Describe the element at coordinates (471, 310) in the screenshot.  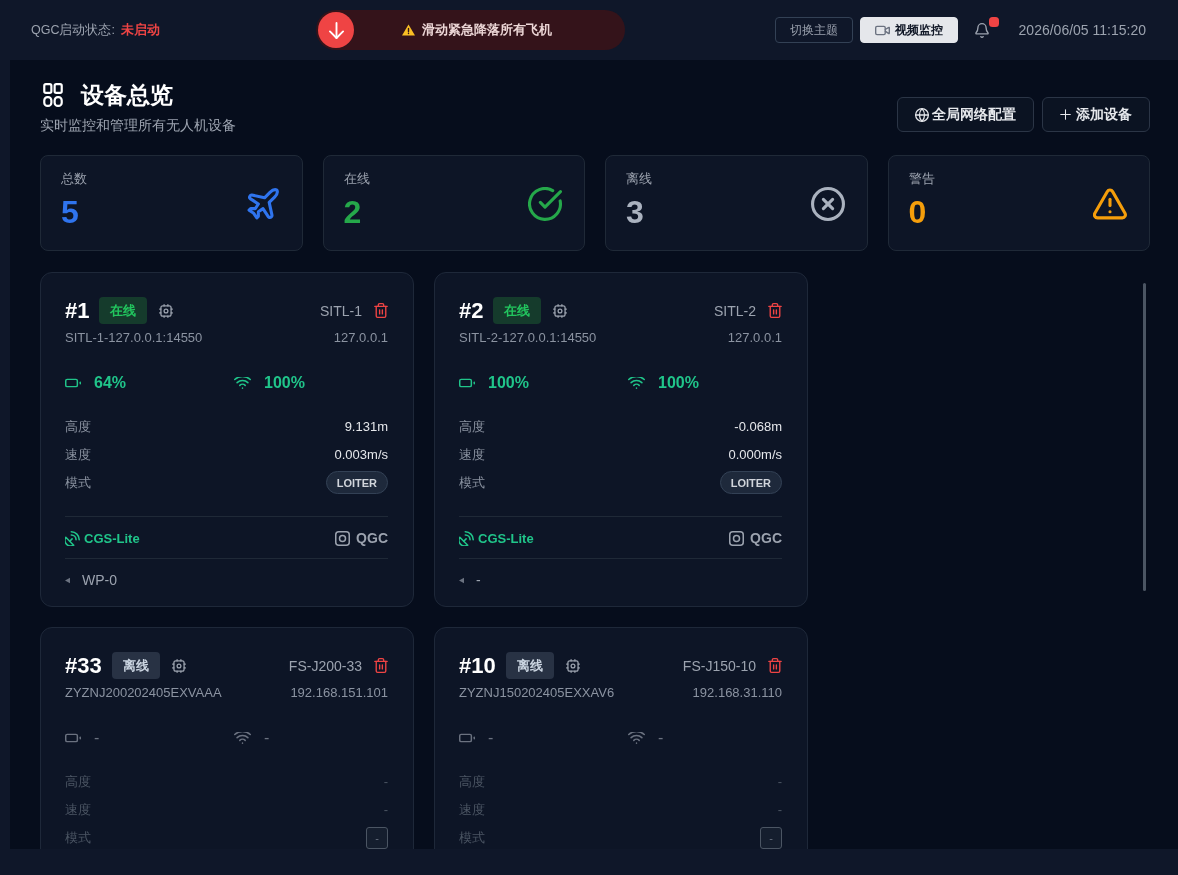
I see `device-number: #2` at that location.